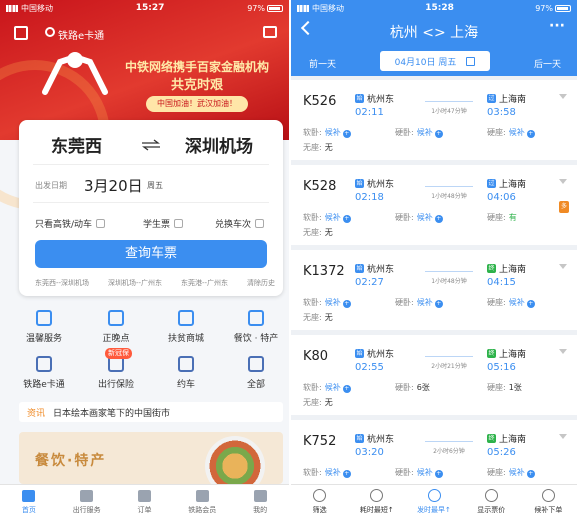  Describe the element at coordinates (219, 144) in the screenshot. I see `to-station: 深圳机场` at that location.